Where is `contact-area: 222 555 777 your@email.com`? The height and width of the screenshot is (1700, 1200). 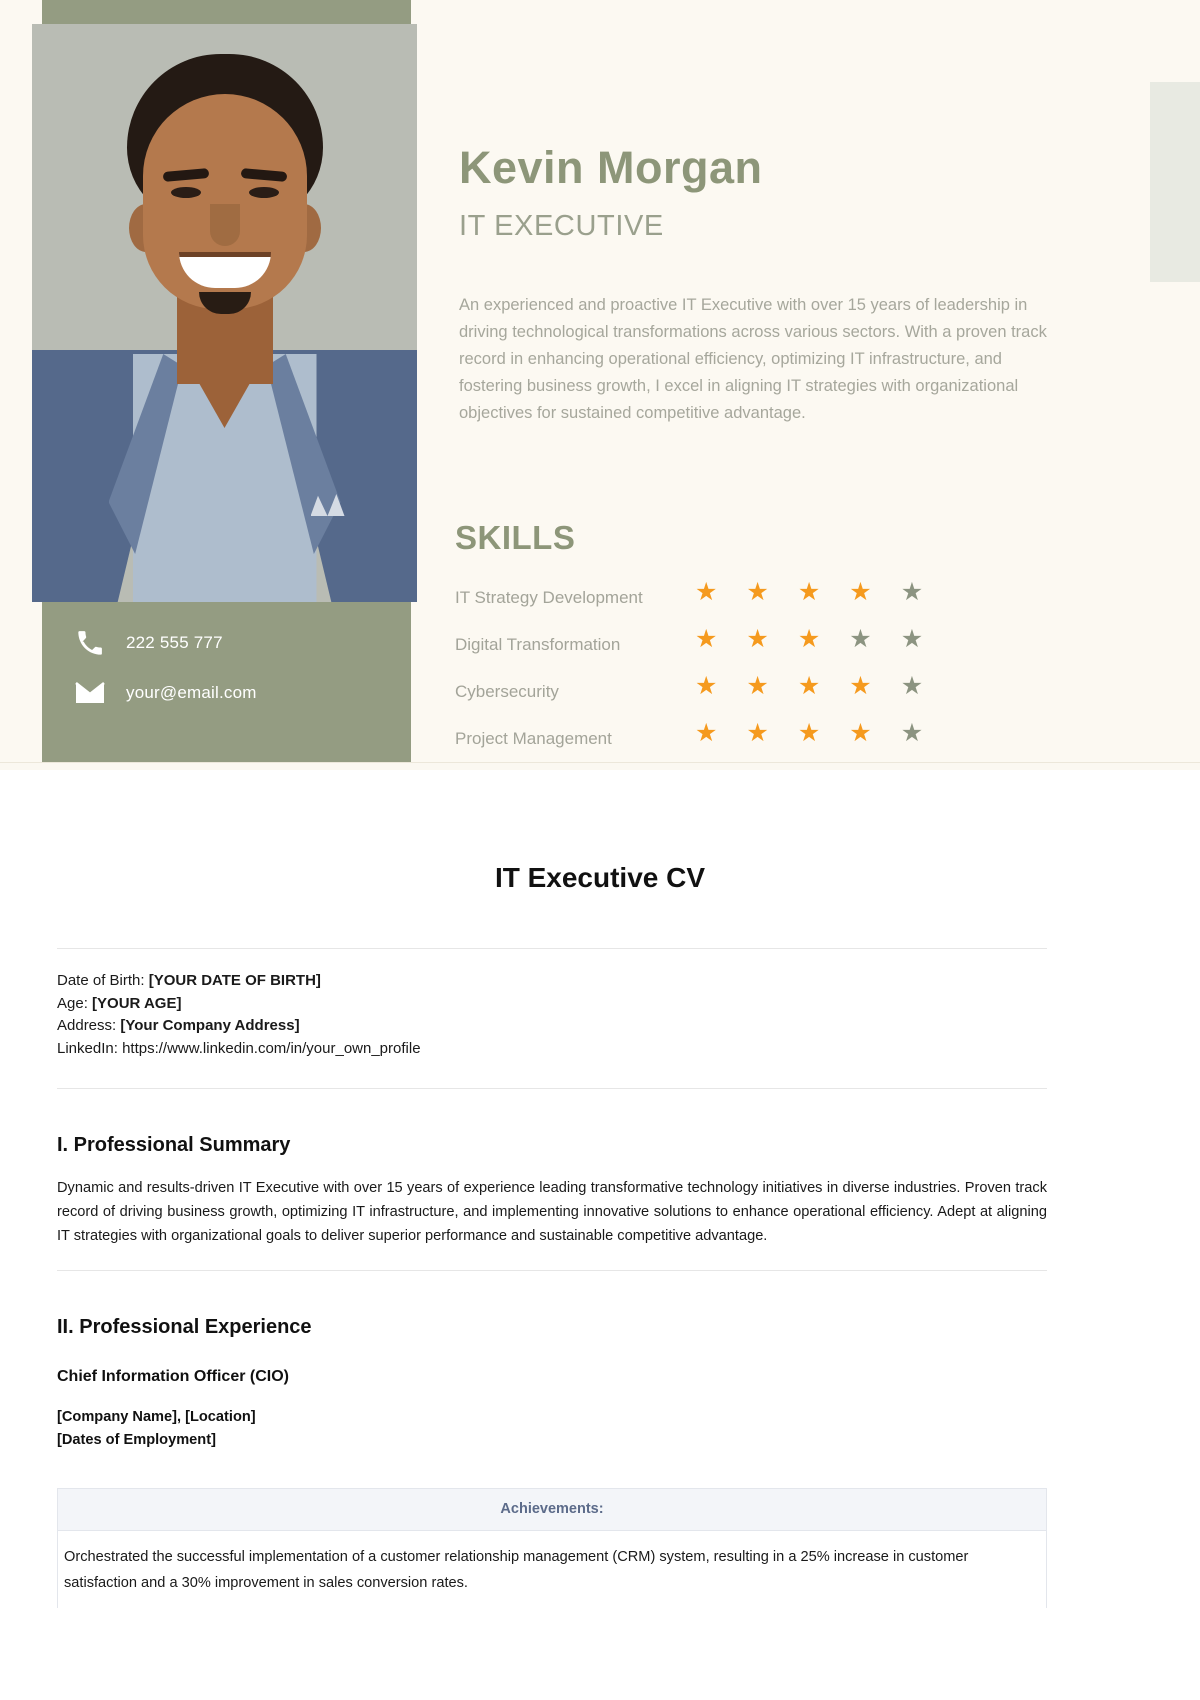 contact-area: 222 555 777 your@email.com is located at coordinates (226, 686).